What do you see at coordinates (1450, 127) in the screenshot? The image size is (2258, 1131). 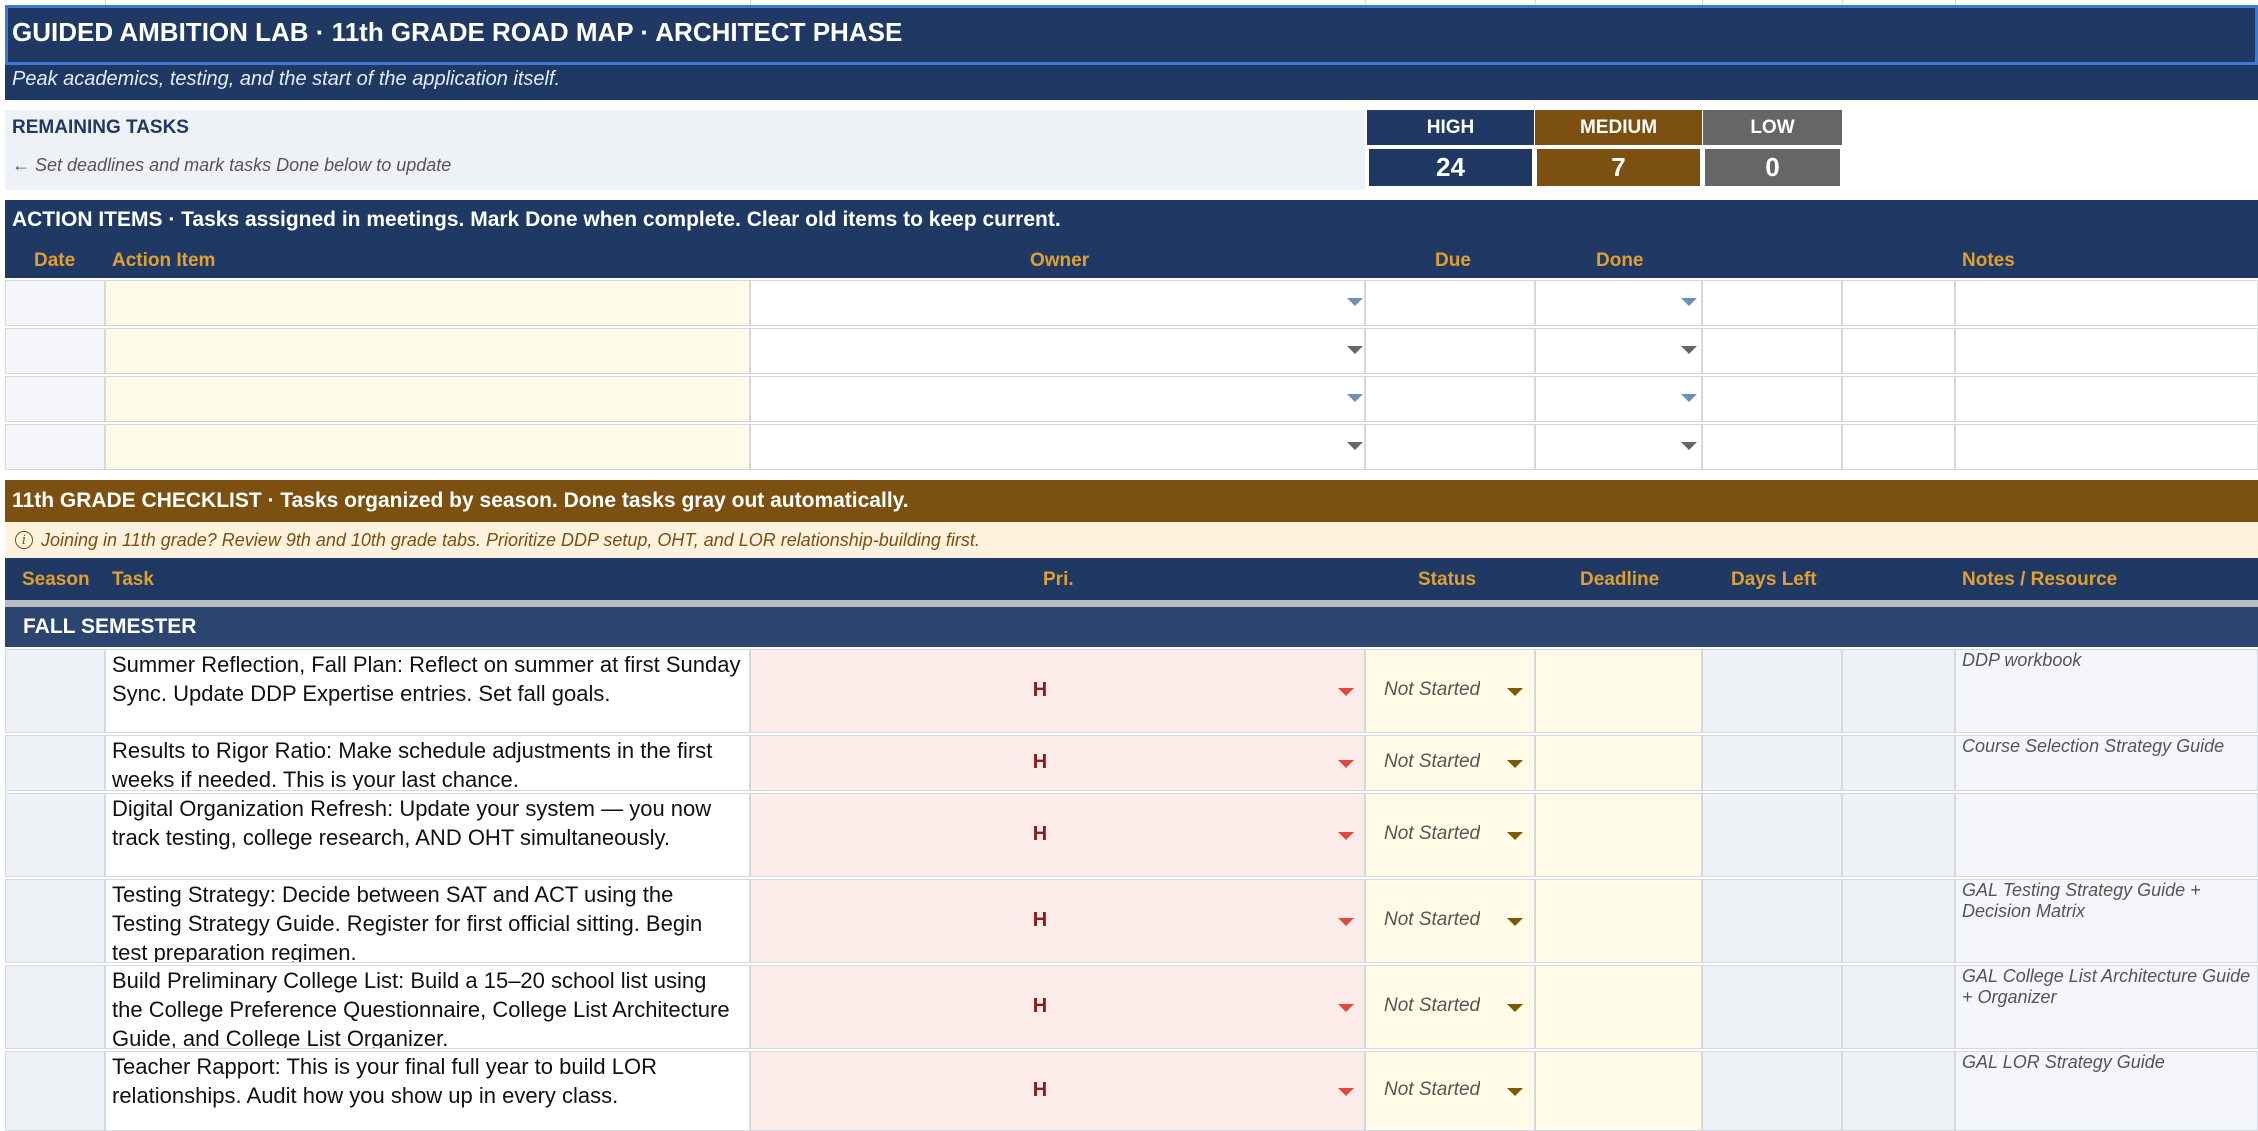 I see `stat-high-label: HIGH` at bounding box center [1450, 127].